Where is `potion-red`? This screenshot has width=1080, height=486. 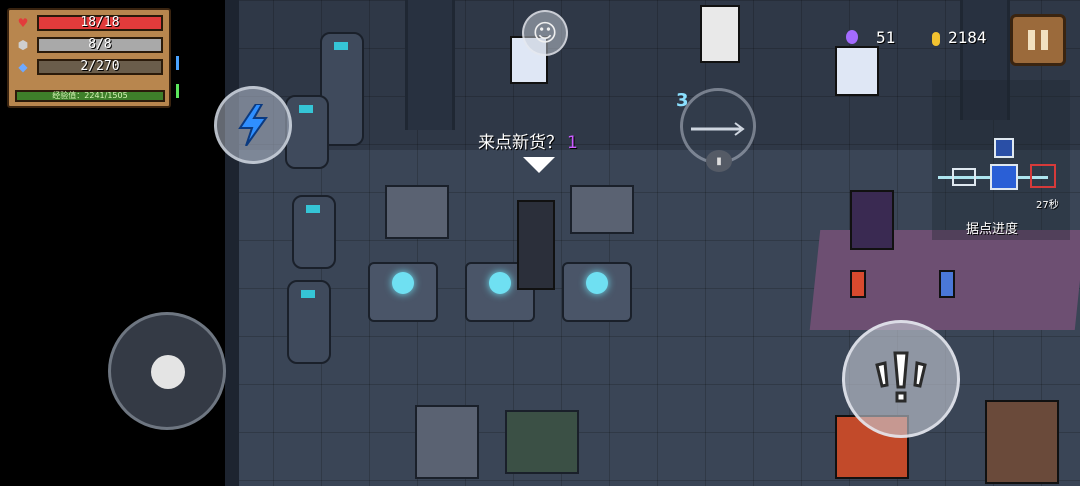 potion-red is located at coordinates (858, 284).